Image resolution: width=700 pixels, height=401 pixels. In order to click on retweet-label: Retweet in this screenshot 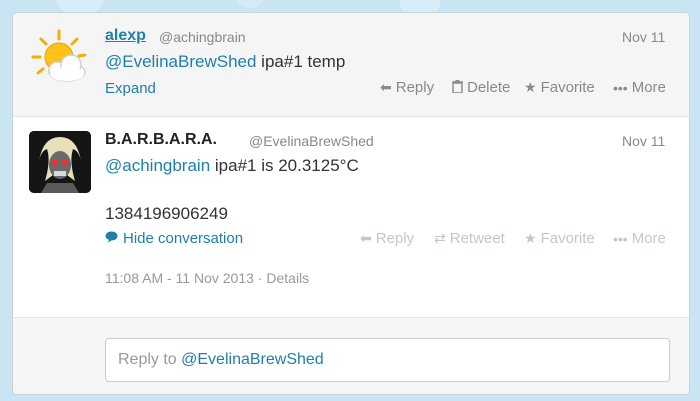, I will do `click(477, 238)`.